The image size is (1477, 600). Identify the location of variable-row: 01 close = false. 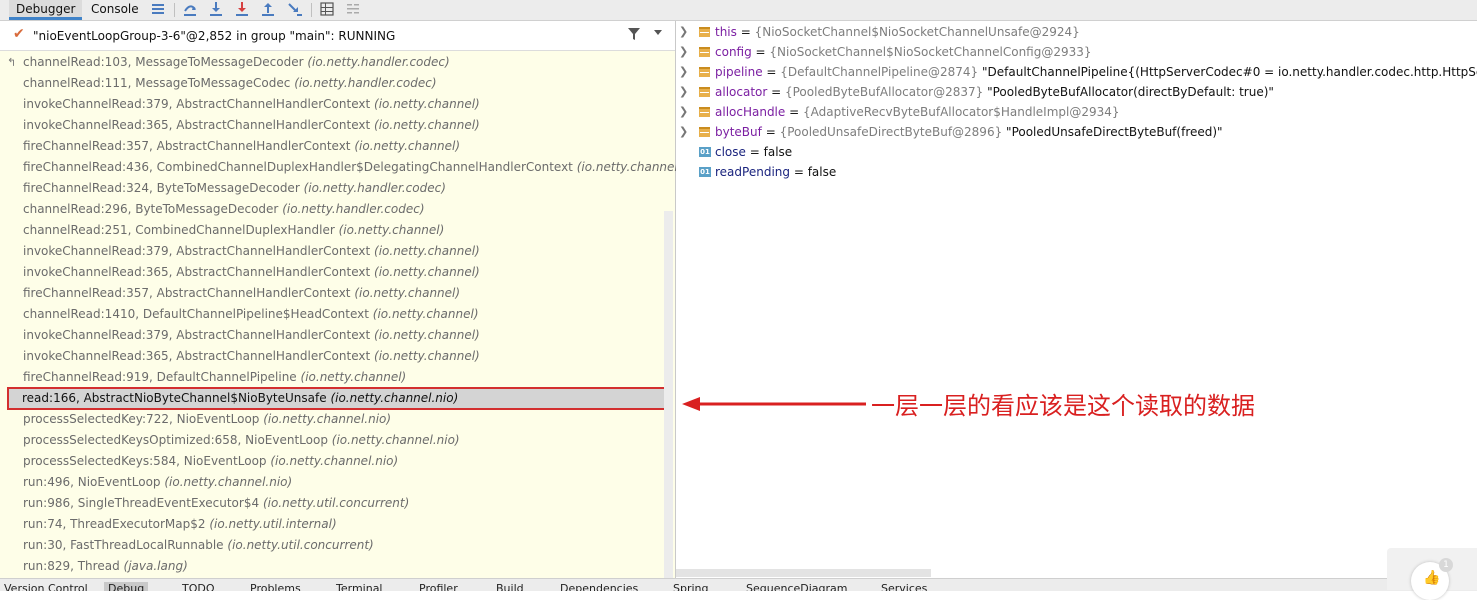
(1076, 152).